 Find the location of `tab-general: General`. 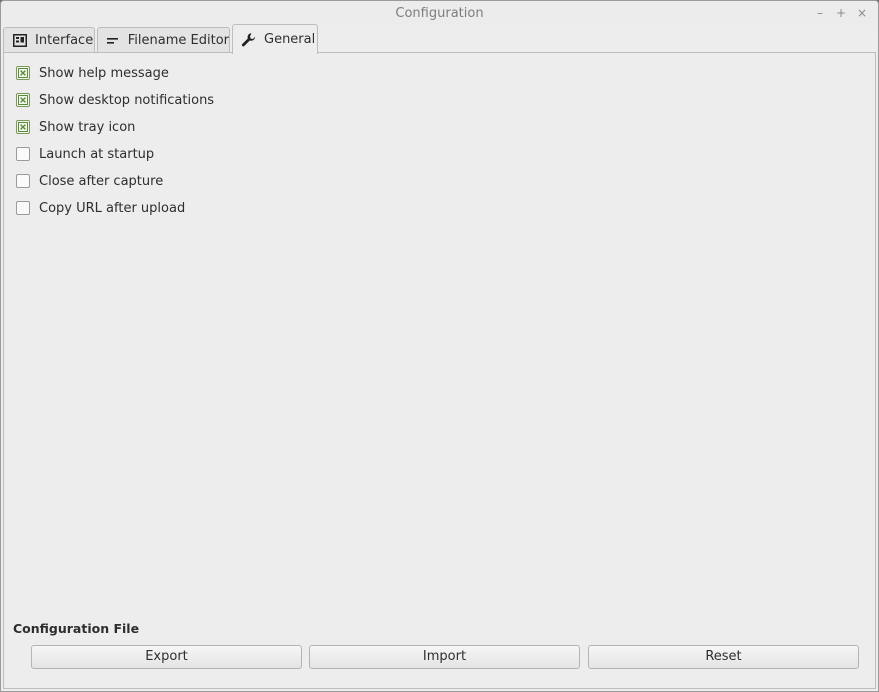

tab-general: General is located at coordinates (275, 39).